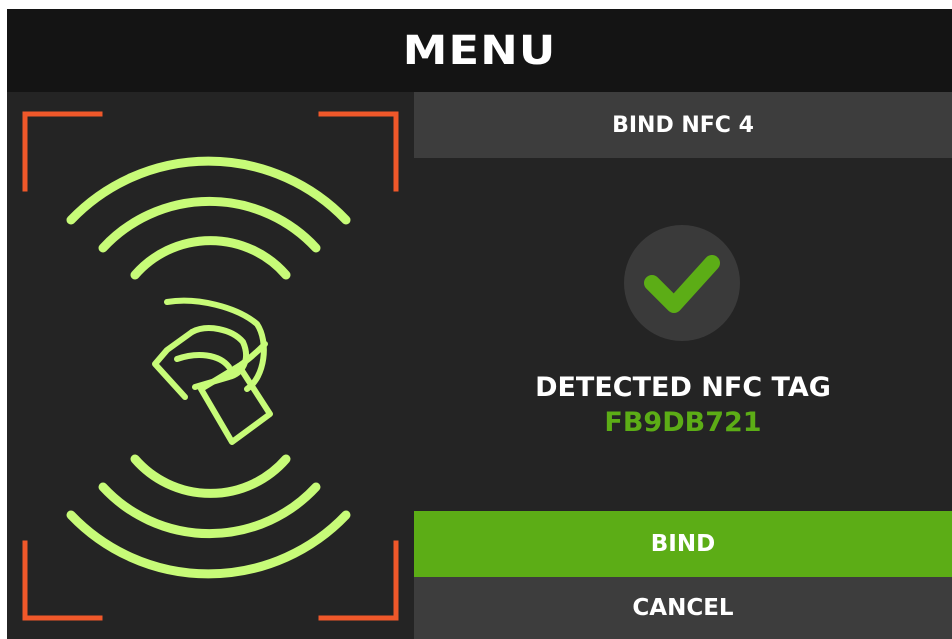  What do you see at coordinates (683, 544) in the screenshot?
I see `bind-button: BIND` at bounding box center [683, 544].